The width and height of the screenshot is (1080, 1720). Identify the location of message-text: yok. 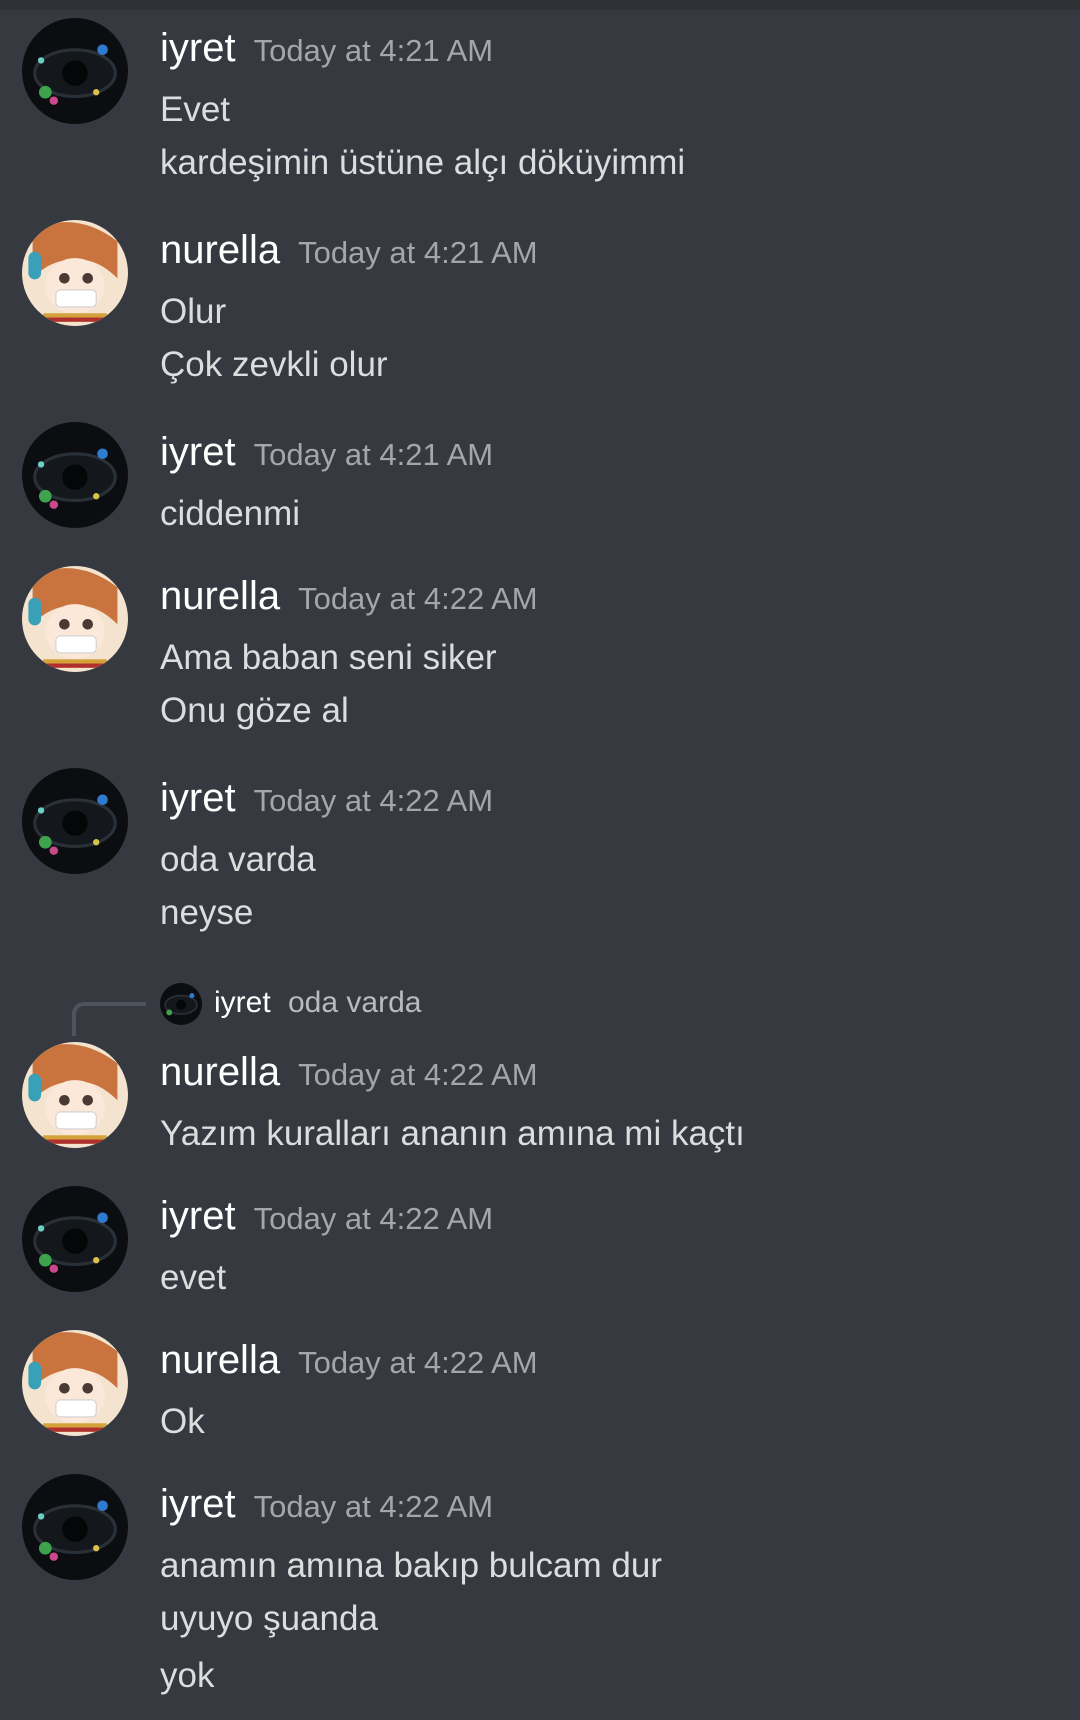
(187, 1675).